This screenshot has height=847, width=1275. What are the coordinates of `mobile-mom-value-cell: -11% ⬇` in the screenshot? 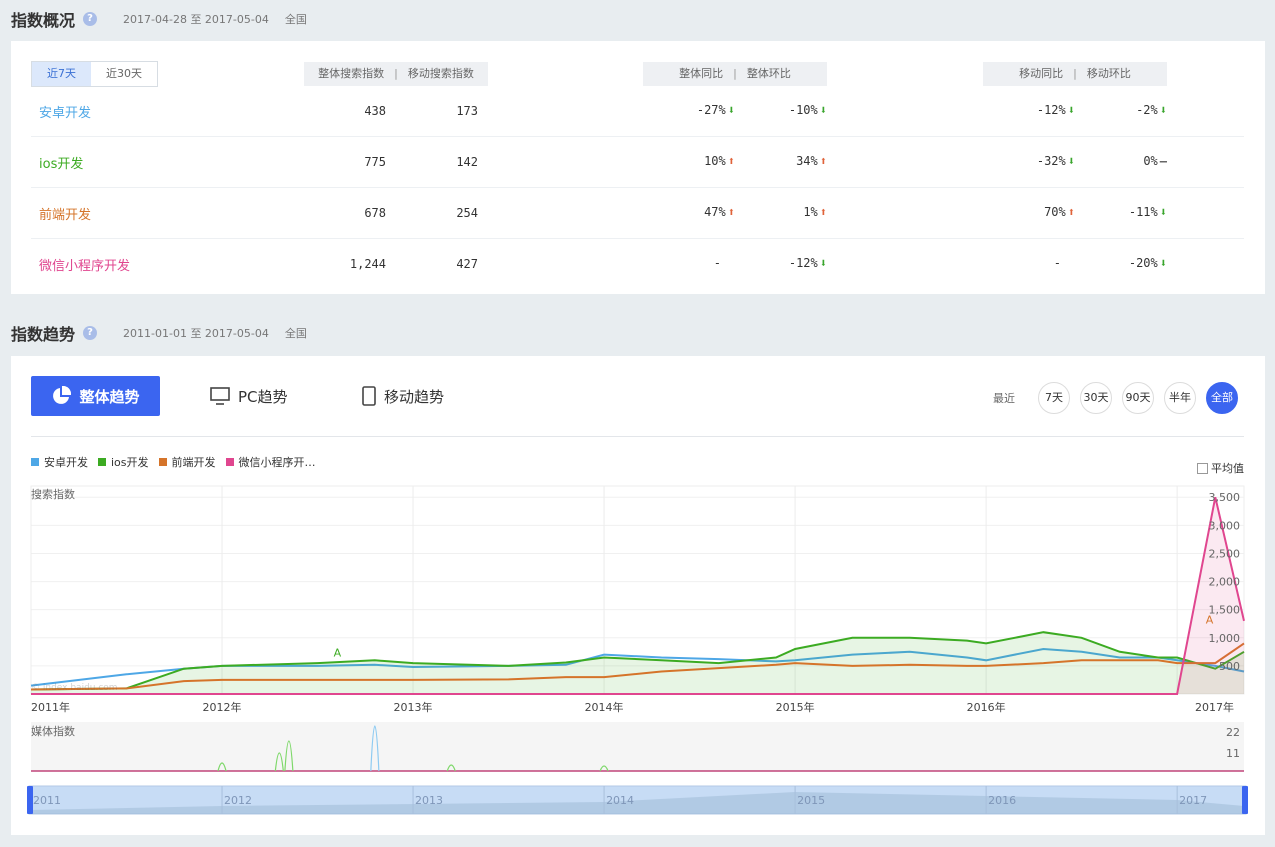 It's located at (1148, 212).